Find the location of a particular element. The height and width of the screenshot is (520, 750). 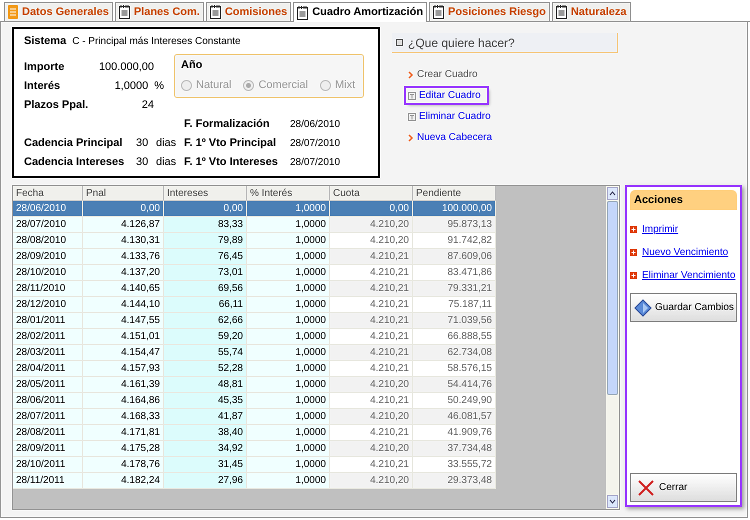

table-cell: 45,35 is located at coordinates (205, 401).